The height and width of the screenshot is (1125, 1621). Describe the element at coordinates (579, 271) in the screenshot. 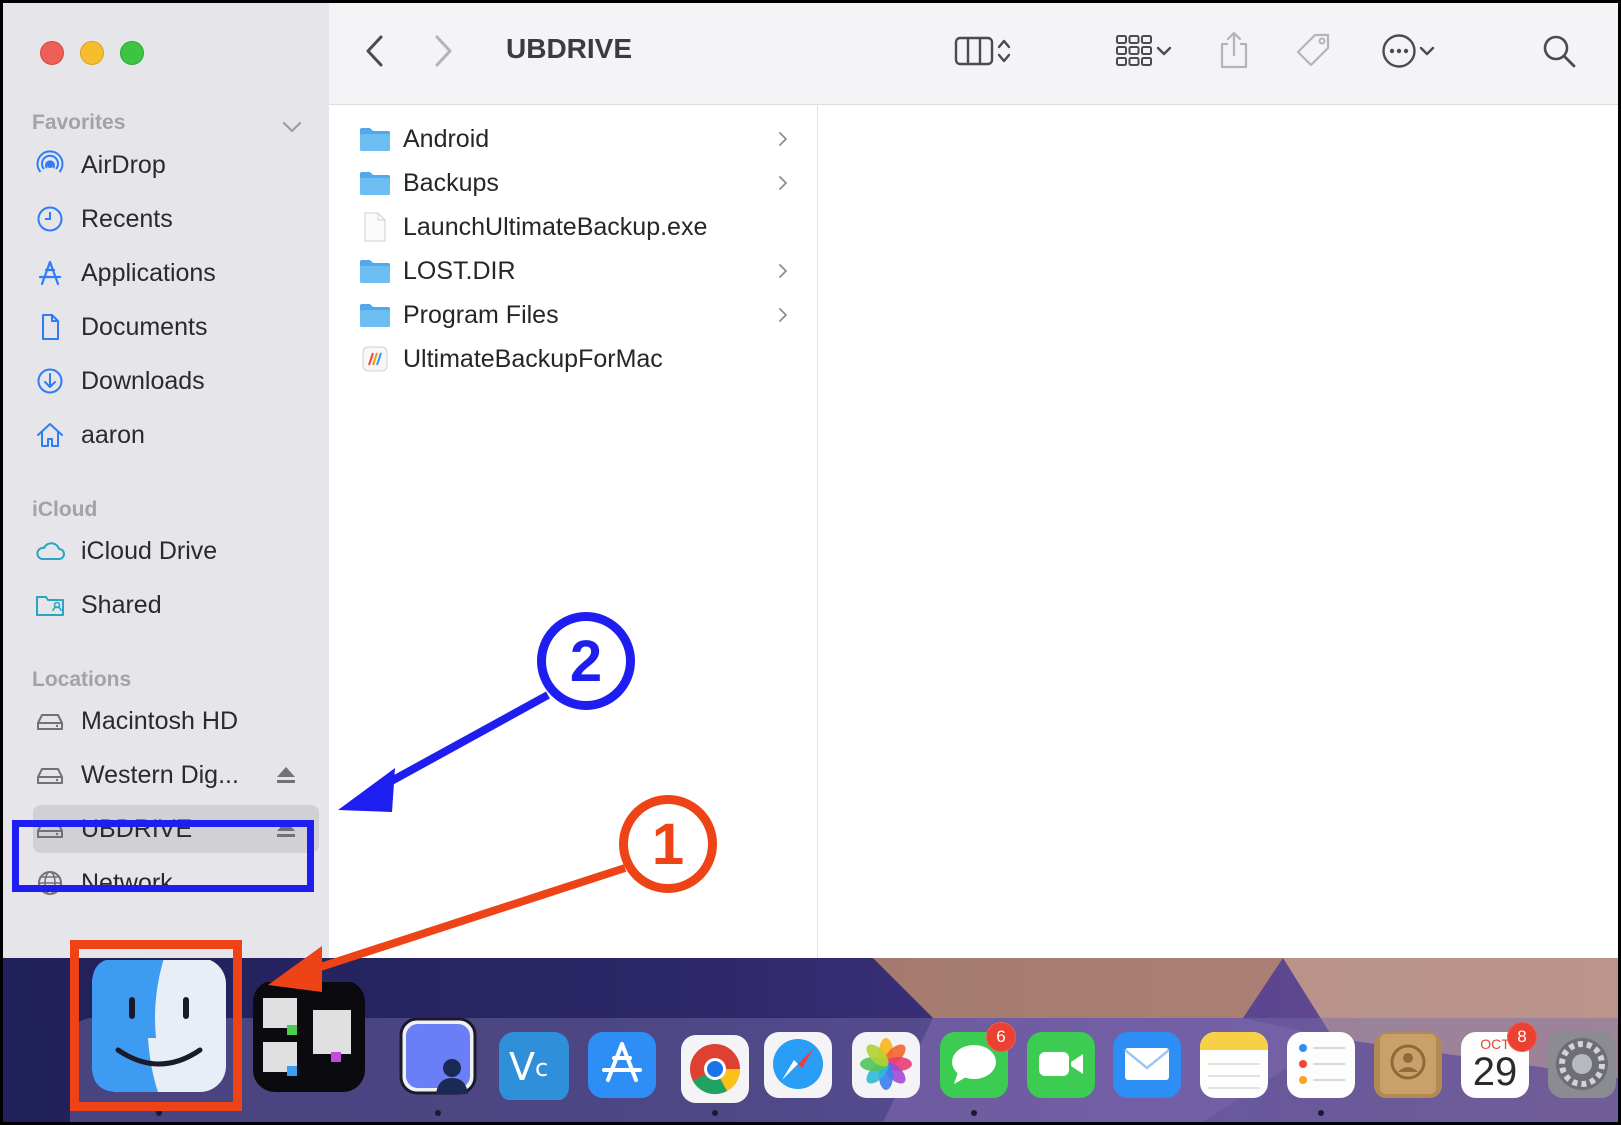

I see `file-row: LOST.DIR` at that location.